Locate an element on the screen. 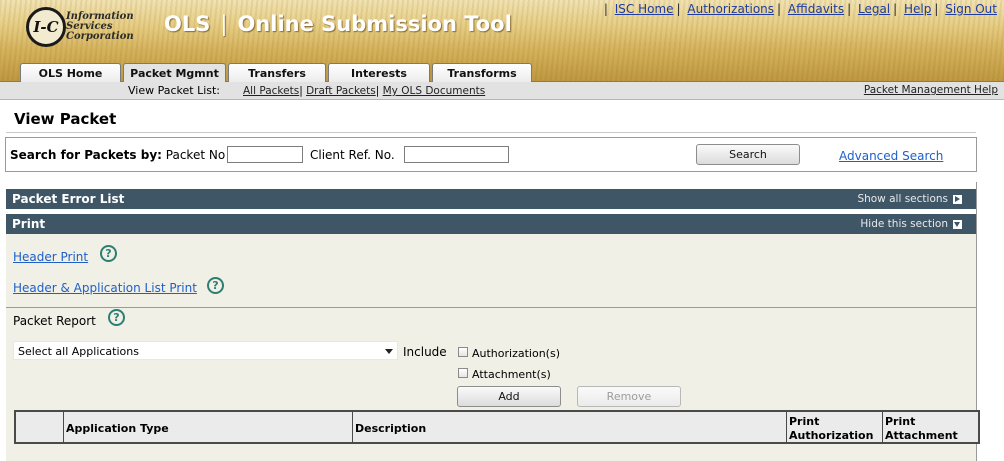 The image size is (1004, 461). advanced-search-link: Advanced Search is located at coordinates (891, 156).